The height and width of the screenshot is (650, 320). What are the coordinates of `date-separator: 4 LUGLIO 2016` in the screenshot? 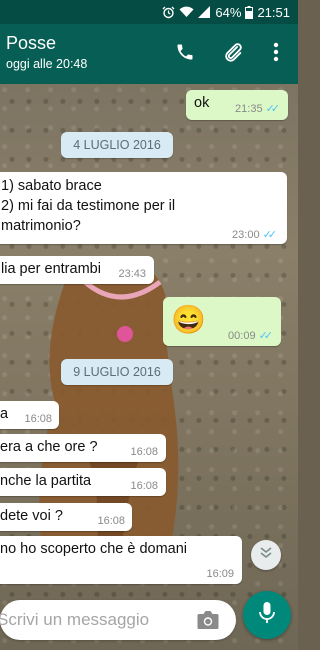 It's located at (117, 145).